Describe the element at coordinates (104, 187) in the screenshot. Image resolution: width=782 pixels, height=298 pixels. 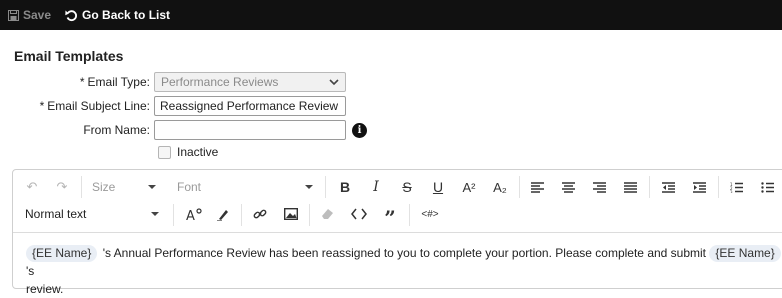
I see `size-label: Size` at that location.